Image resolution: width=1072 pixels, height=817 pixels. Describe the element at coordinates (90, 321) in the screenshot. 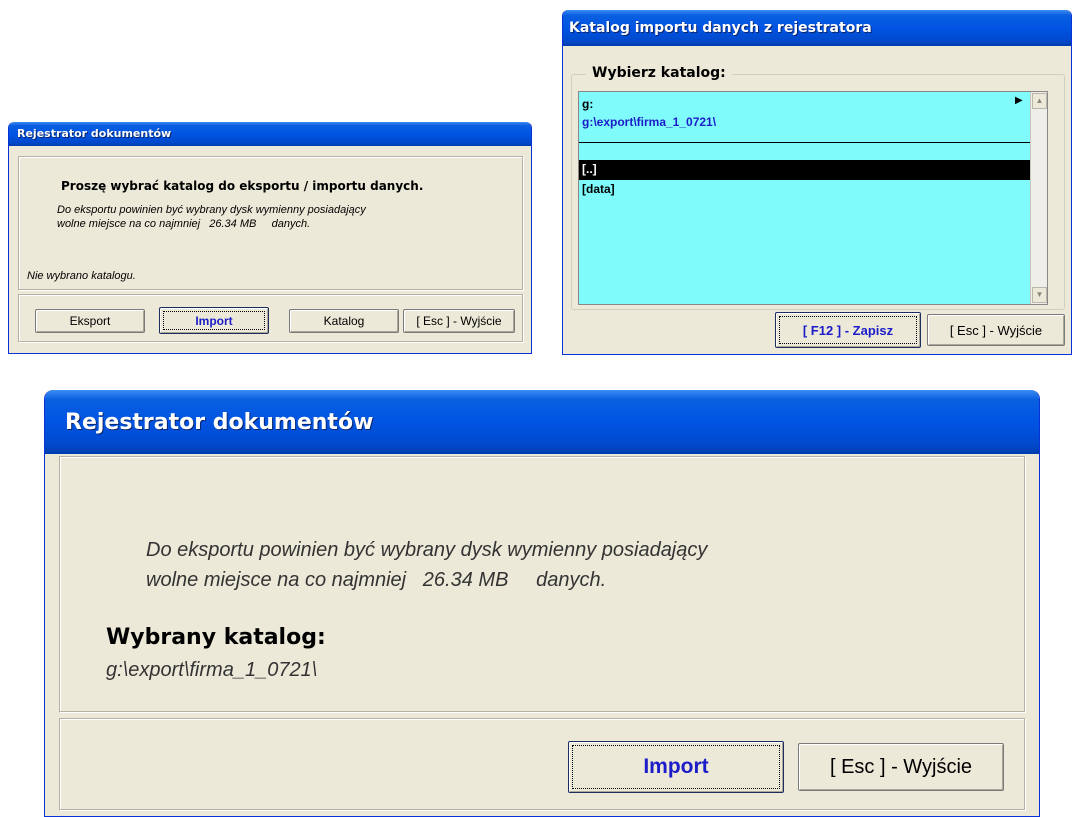

I see `export-button: Eksport` at that location.